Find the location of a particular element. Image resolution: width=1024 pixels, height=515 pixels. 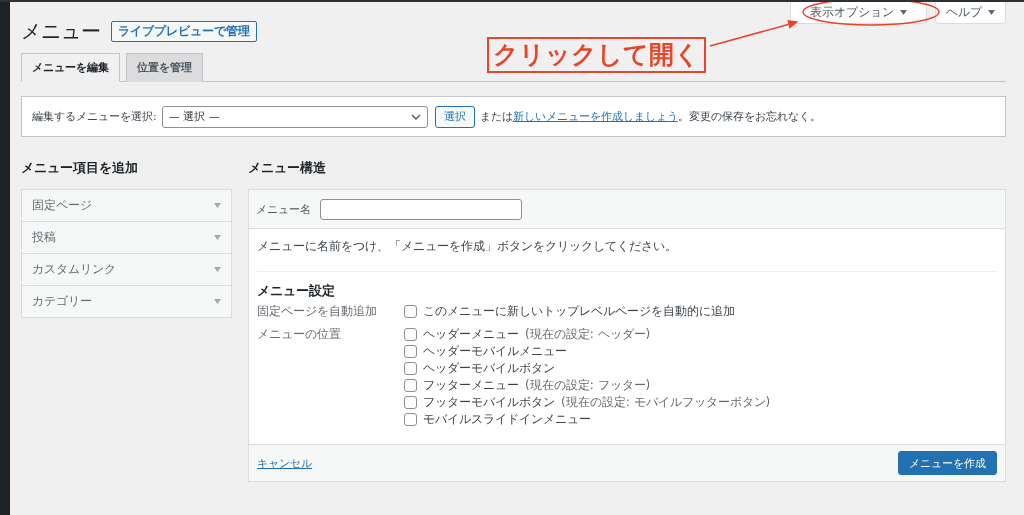

current-setting-note: (現在の設定: フッター) is located at coordinates (588, 385).